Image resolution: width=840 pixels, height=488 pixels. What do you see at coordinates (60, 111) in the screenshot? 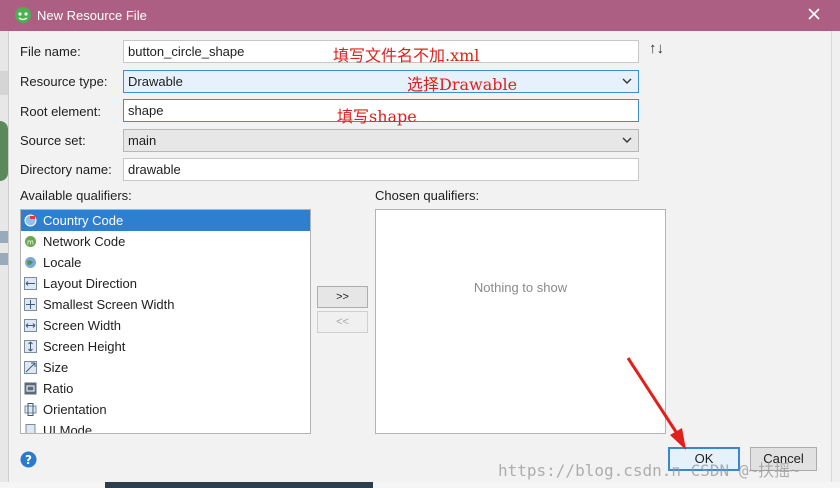
I see `root-element-label: Root element:` at bounding box center [60, 111].